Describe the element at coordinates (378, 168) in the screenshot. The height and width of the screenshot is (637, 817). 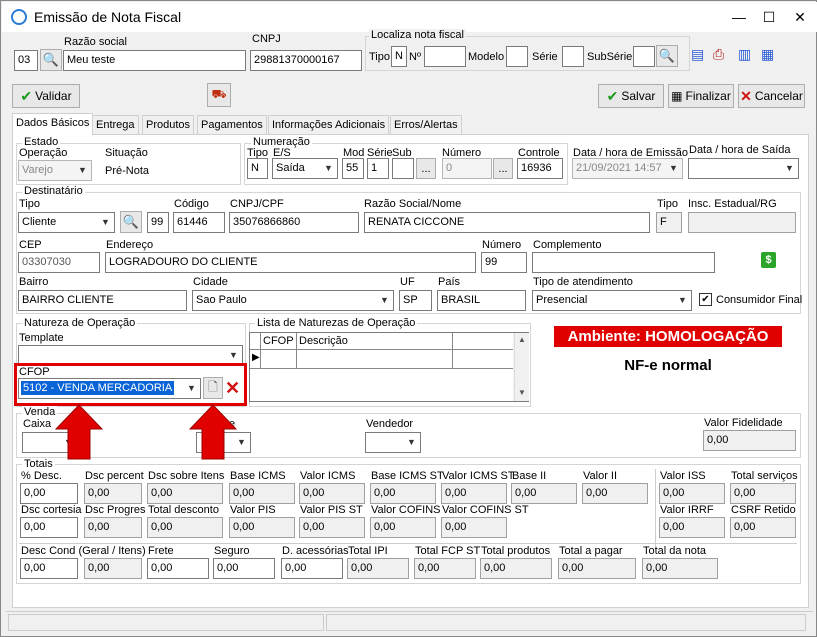
I see `num-serie-field: 1` at that location.